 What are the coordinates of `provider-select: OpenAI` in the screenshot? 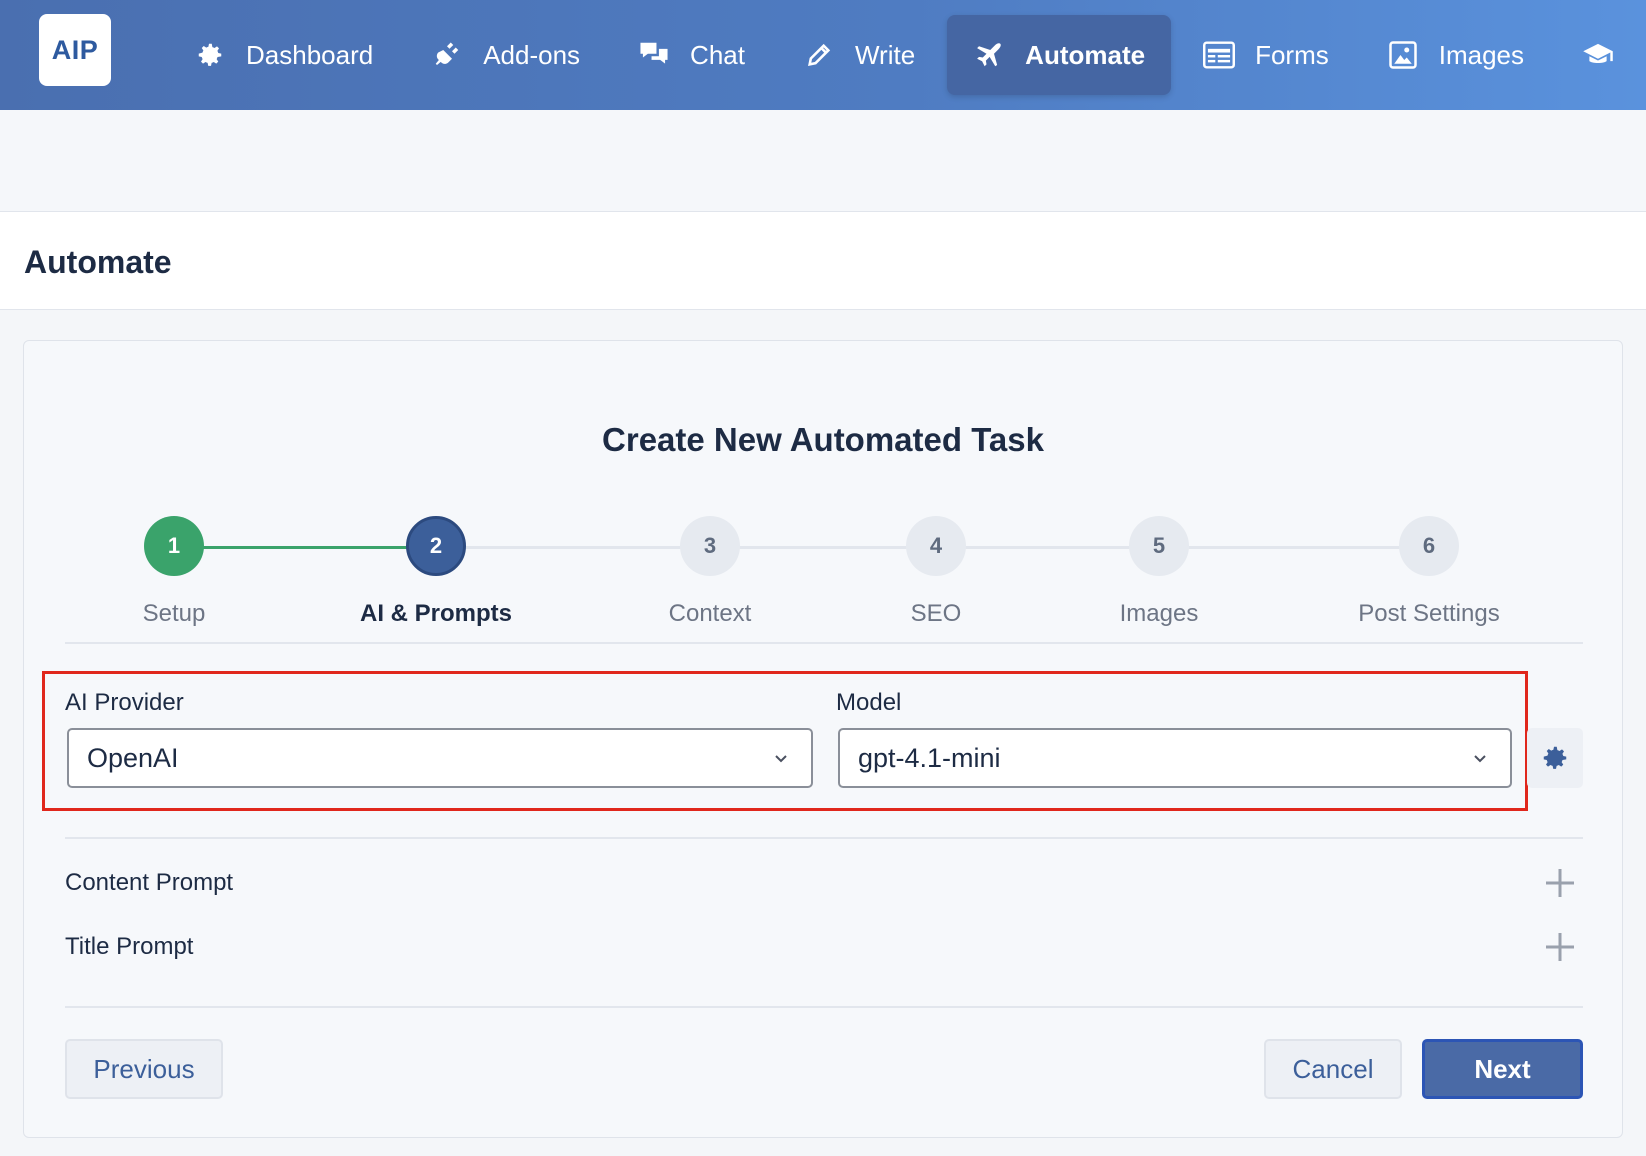 It's located at (440, 758).